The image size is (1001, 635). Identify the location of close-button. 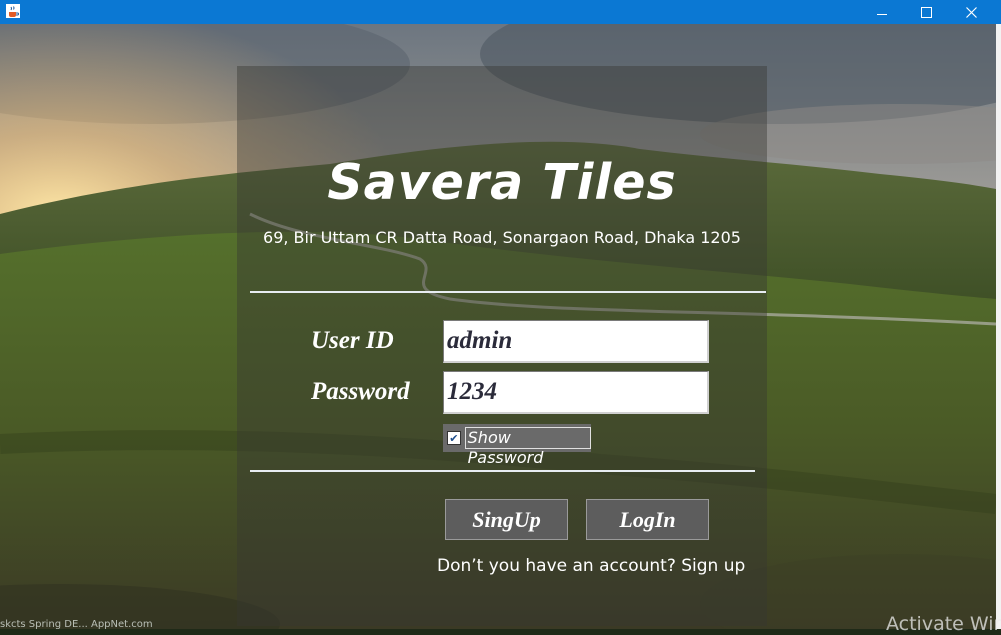
(971, 12).